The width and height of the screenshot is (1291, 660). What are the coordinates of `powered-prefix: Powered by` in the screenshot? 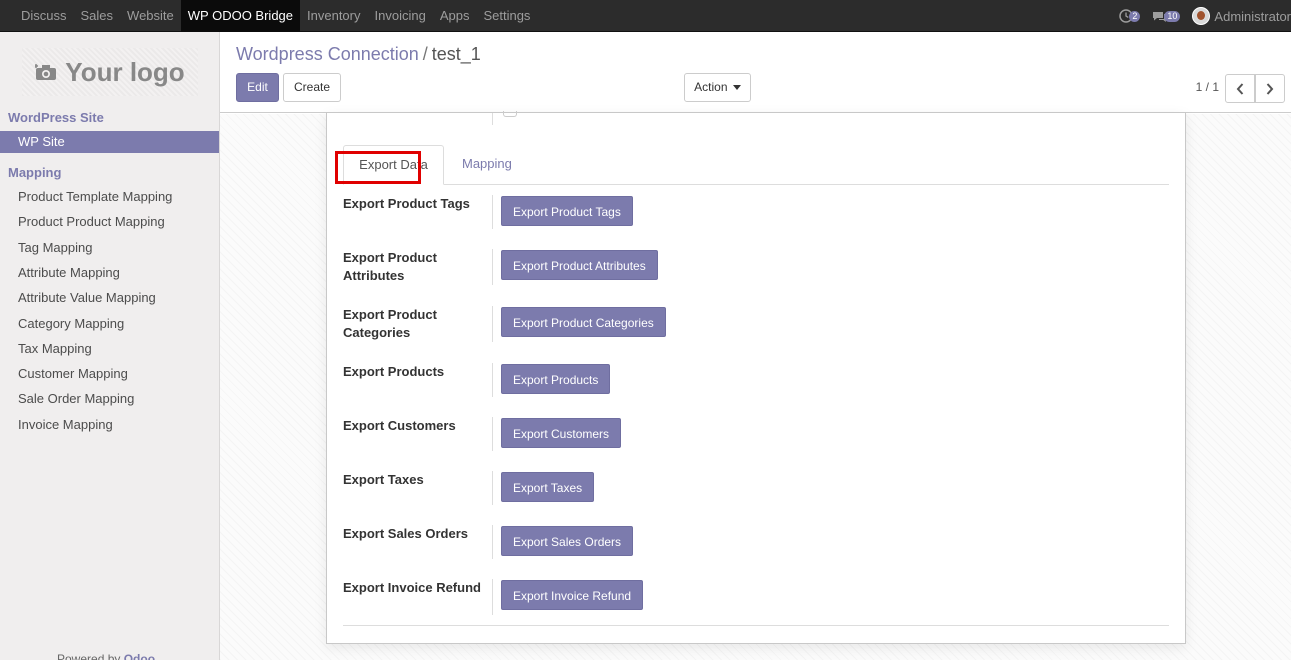 It's located at (89, 656).